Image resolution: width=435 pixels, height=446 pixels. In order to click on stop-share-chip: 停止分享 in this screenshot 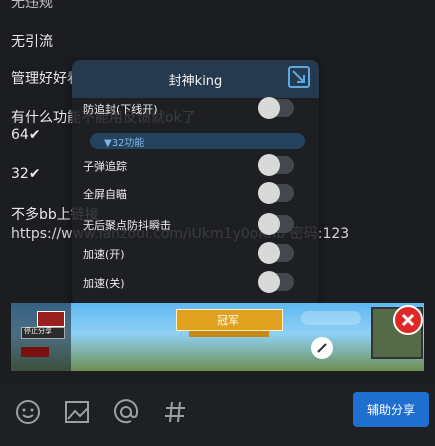, I will do `click(43, 333)`.